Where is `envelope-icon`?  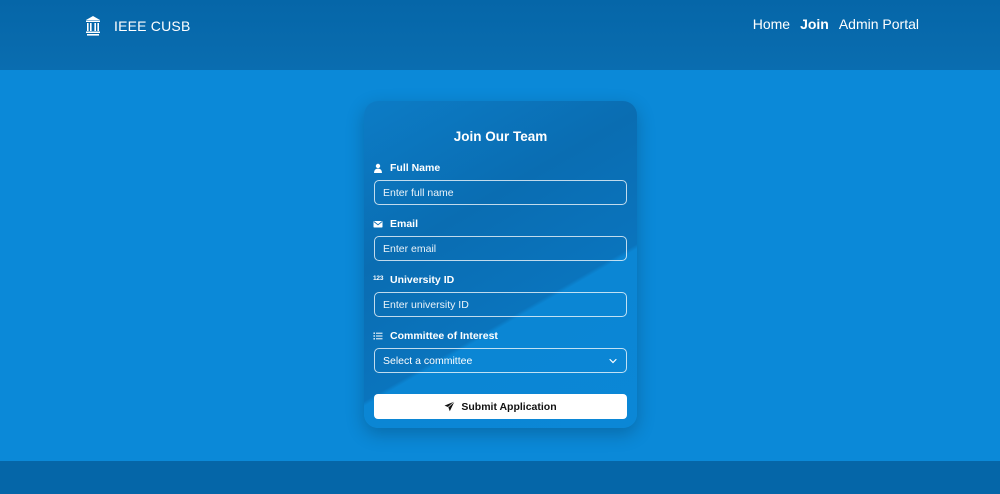 envelope-icon is located at coordinates (378, 224).